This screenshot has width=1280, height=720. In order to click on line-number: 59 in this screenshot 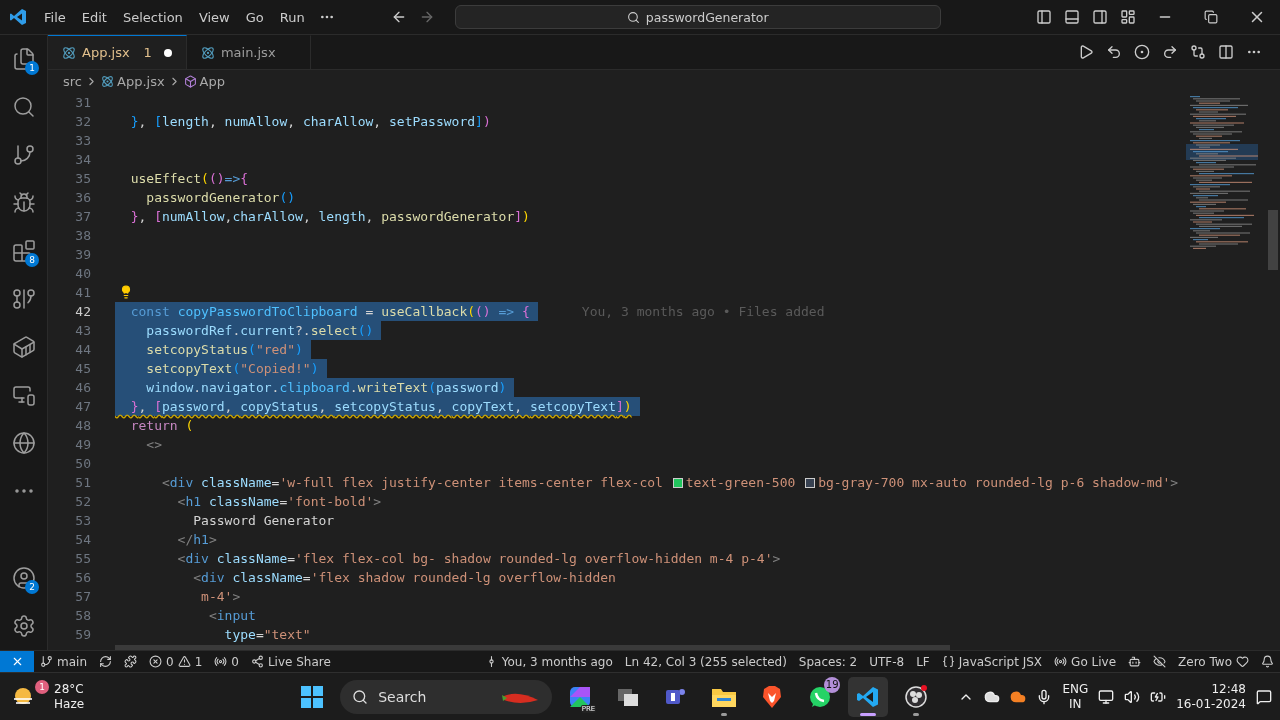, I will do `click(82, 634)`.